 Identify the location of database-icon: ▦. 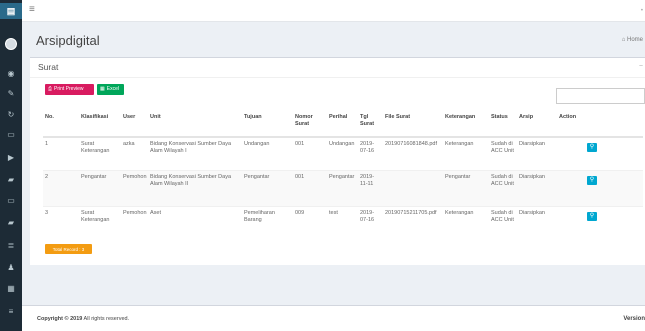
(11, 288).